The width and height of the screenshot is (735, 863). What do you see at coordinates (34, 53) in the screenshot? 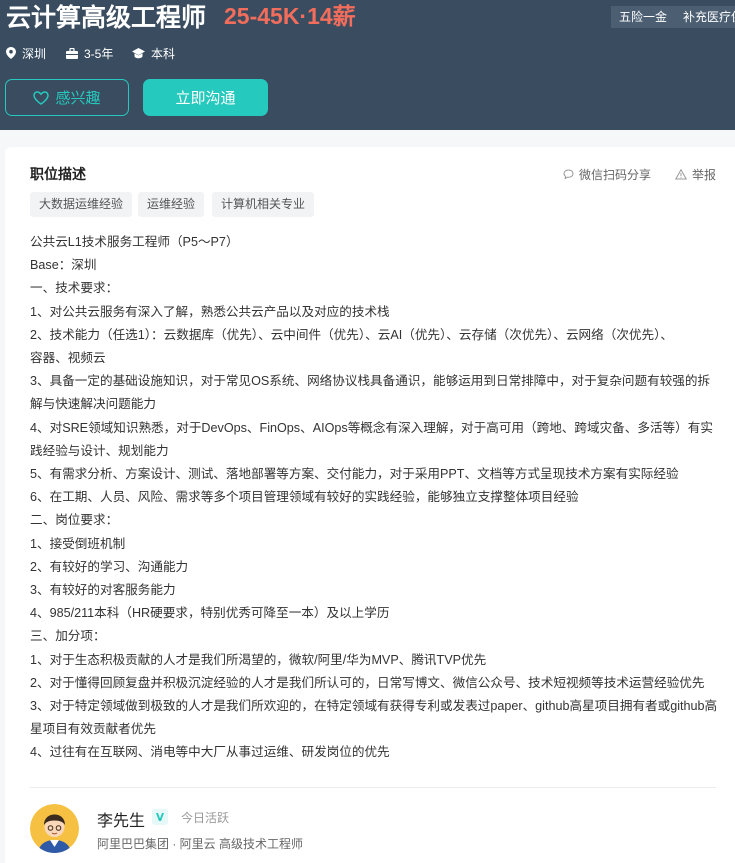
I see `location-text: 深圳` at bounding box center [34, 53].